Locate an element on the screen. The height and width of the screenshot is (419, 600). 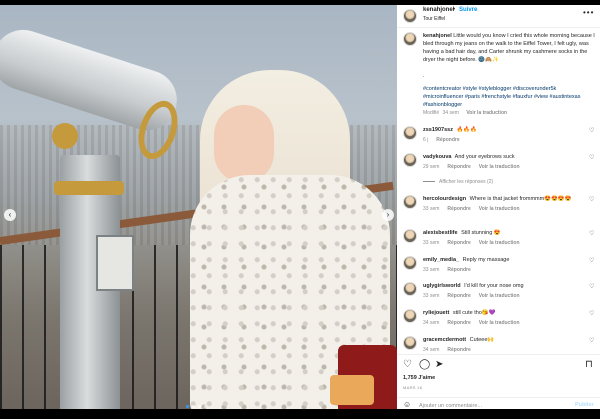
comment-body: I'd kill for your nose omg is located at coordinates (494, 286).